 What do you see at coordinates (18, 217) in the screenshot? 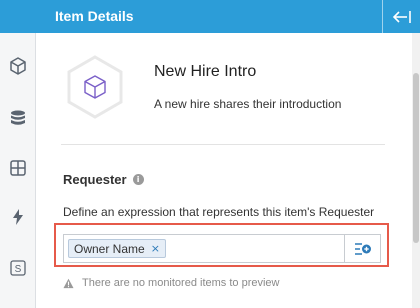
I see `lightning-icon` at bounding box center [18, 217].